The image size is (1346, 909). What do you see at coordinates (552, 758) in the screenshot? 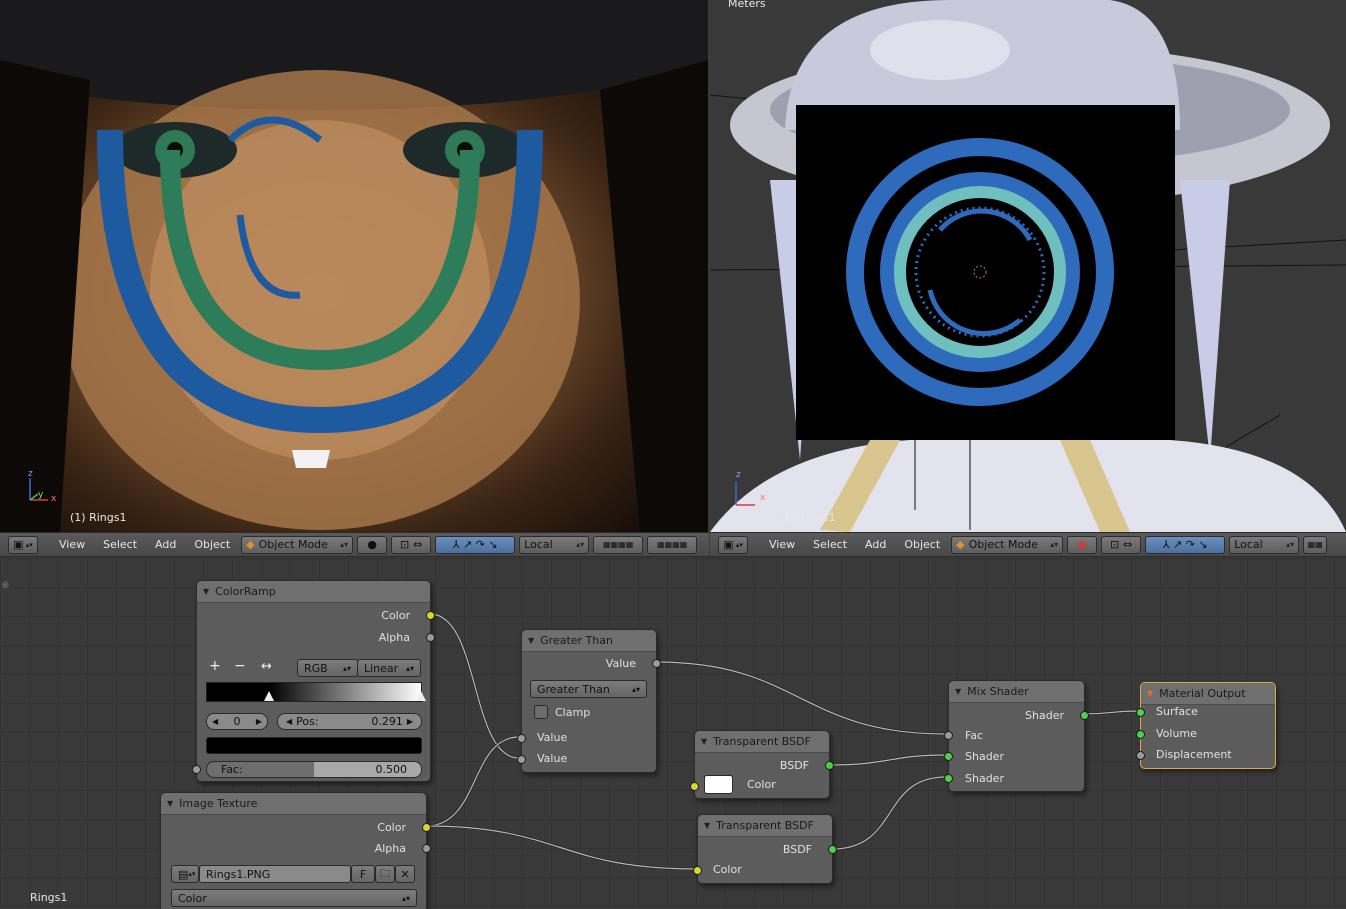
I see `input-value-label-2: Value` at bounding box center [552, 758].